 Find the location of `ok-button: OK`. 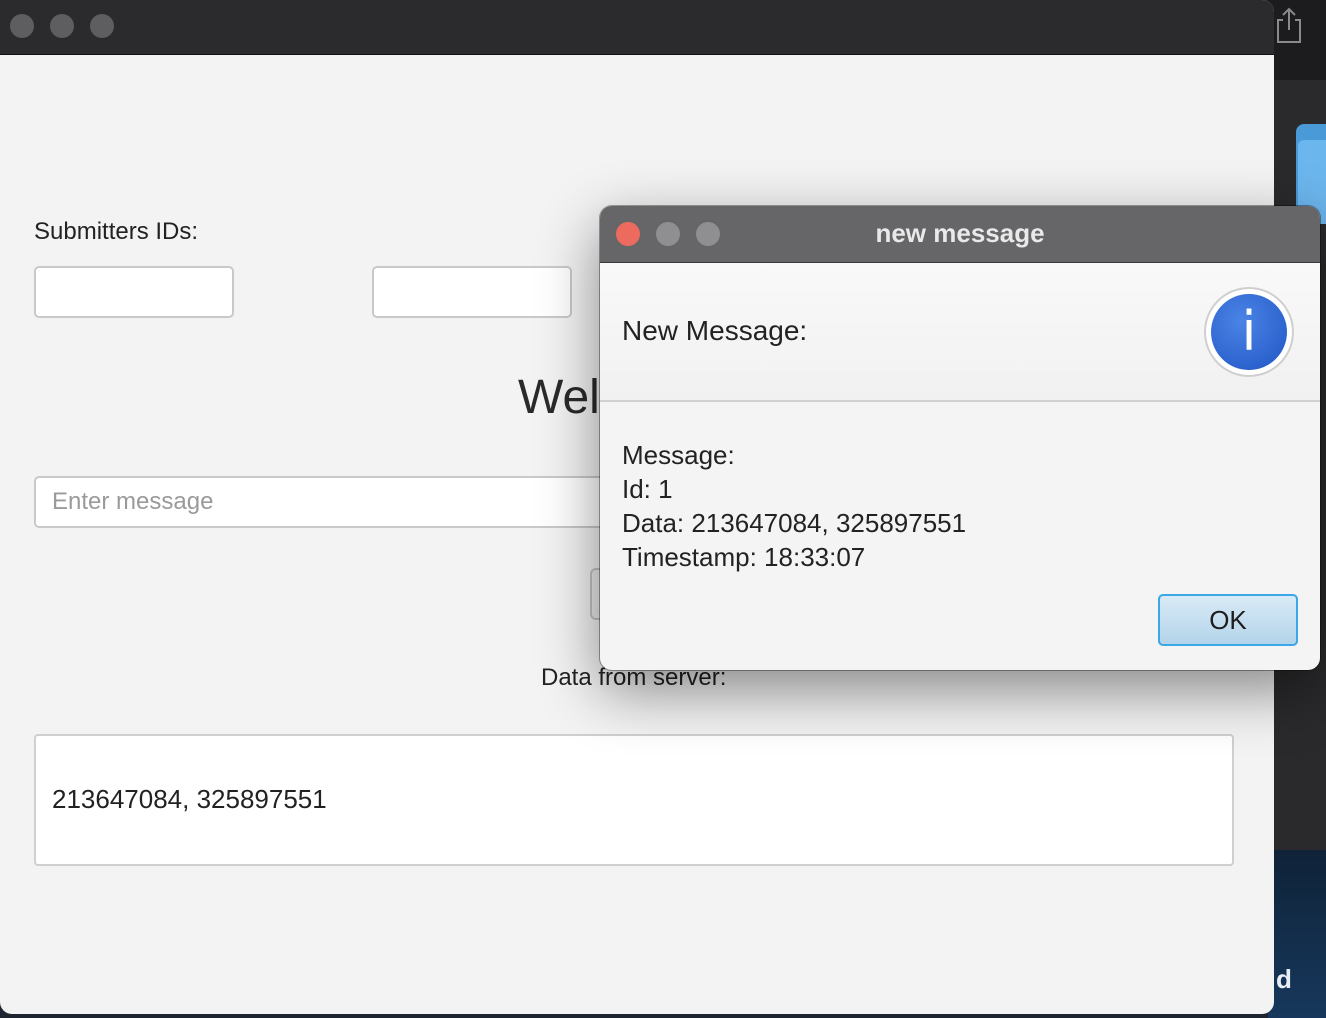

ok-button: OK is located at coordinates (1228, 620).